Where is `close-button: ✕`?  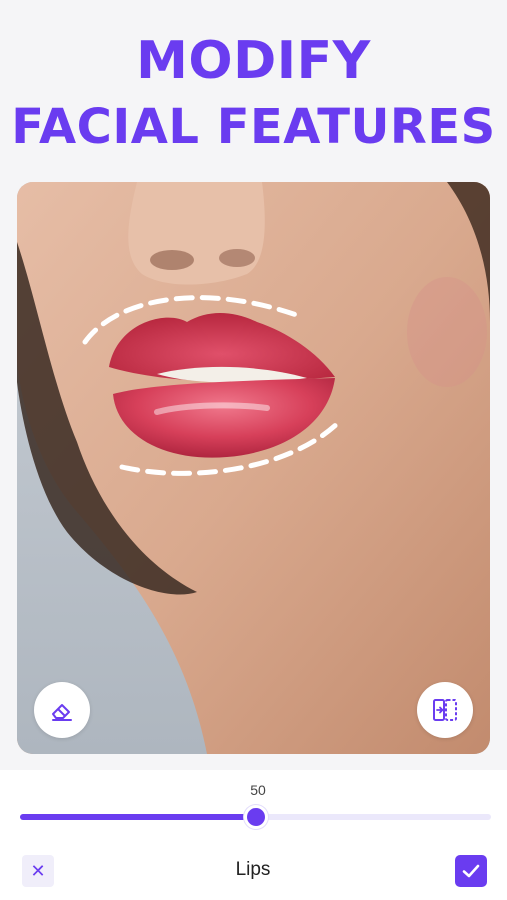 close-button: ✕ is located at coordinates (38, 871).